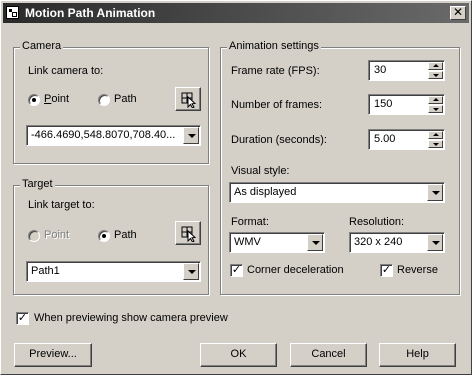  Describe the element at coordinates (61, 205) in the screenshot. I see `target-link-label: Link target to:` at that location.